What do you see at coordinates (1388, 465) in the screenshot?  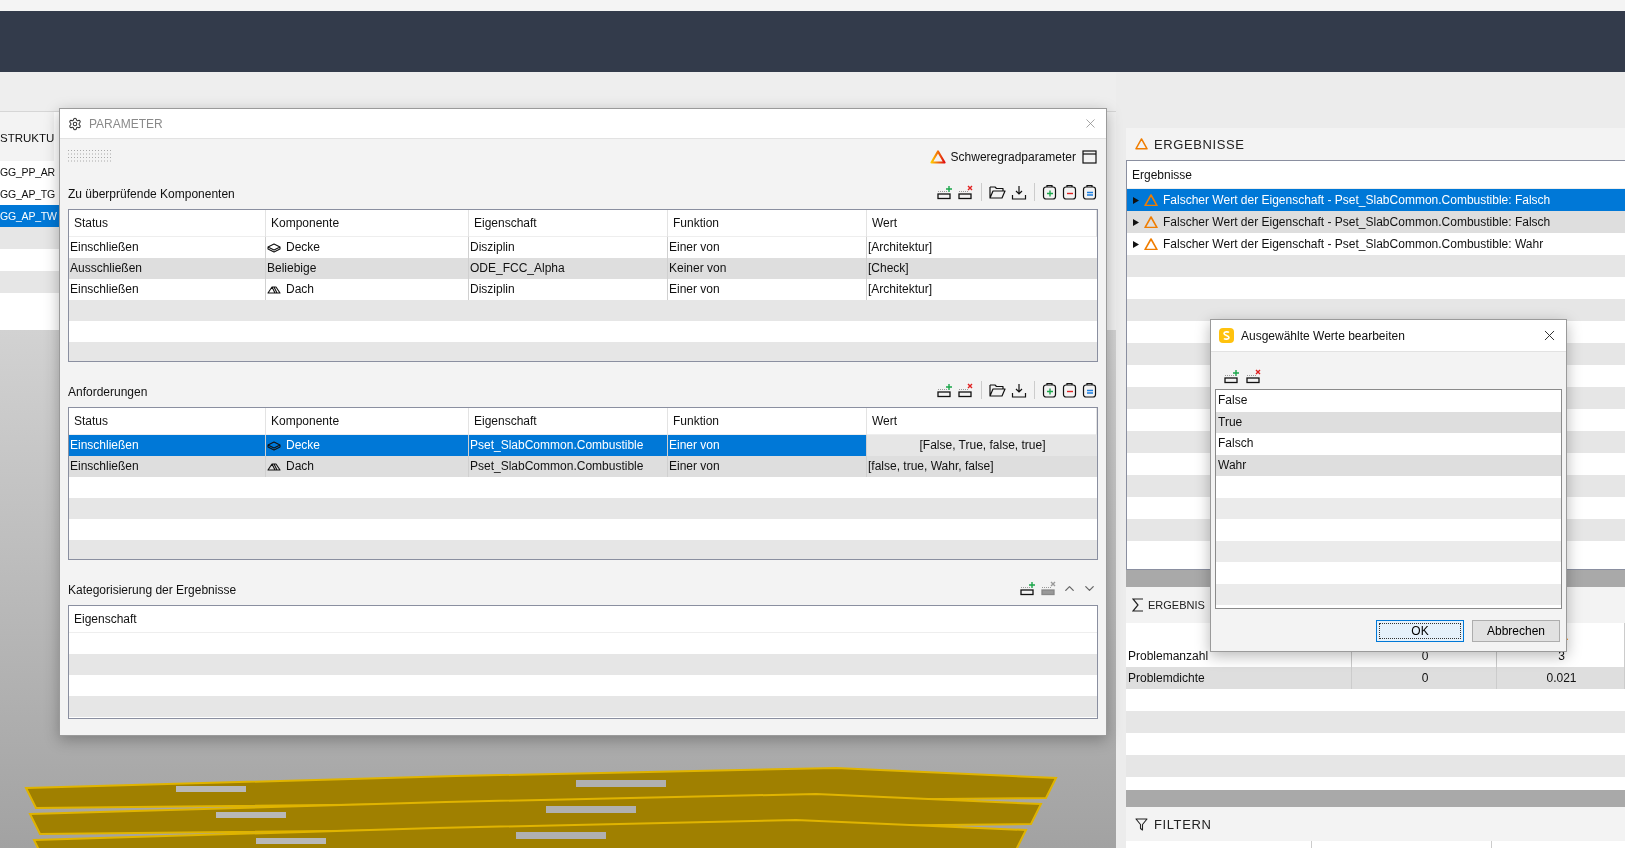 I see `list-item: Wahr` at bounding box center [1388, 465].